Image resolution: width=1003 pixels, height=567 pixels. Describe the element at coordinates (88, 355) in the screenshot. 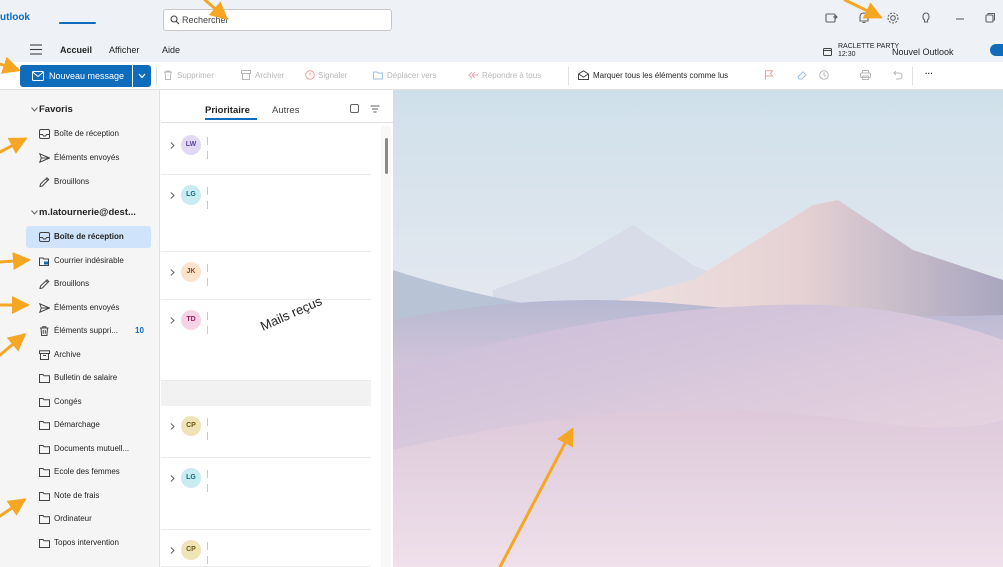

I see `sidebar-folder-item: Archive` at that location.